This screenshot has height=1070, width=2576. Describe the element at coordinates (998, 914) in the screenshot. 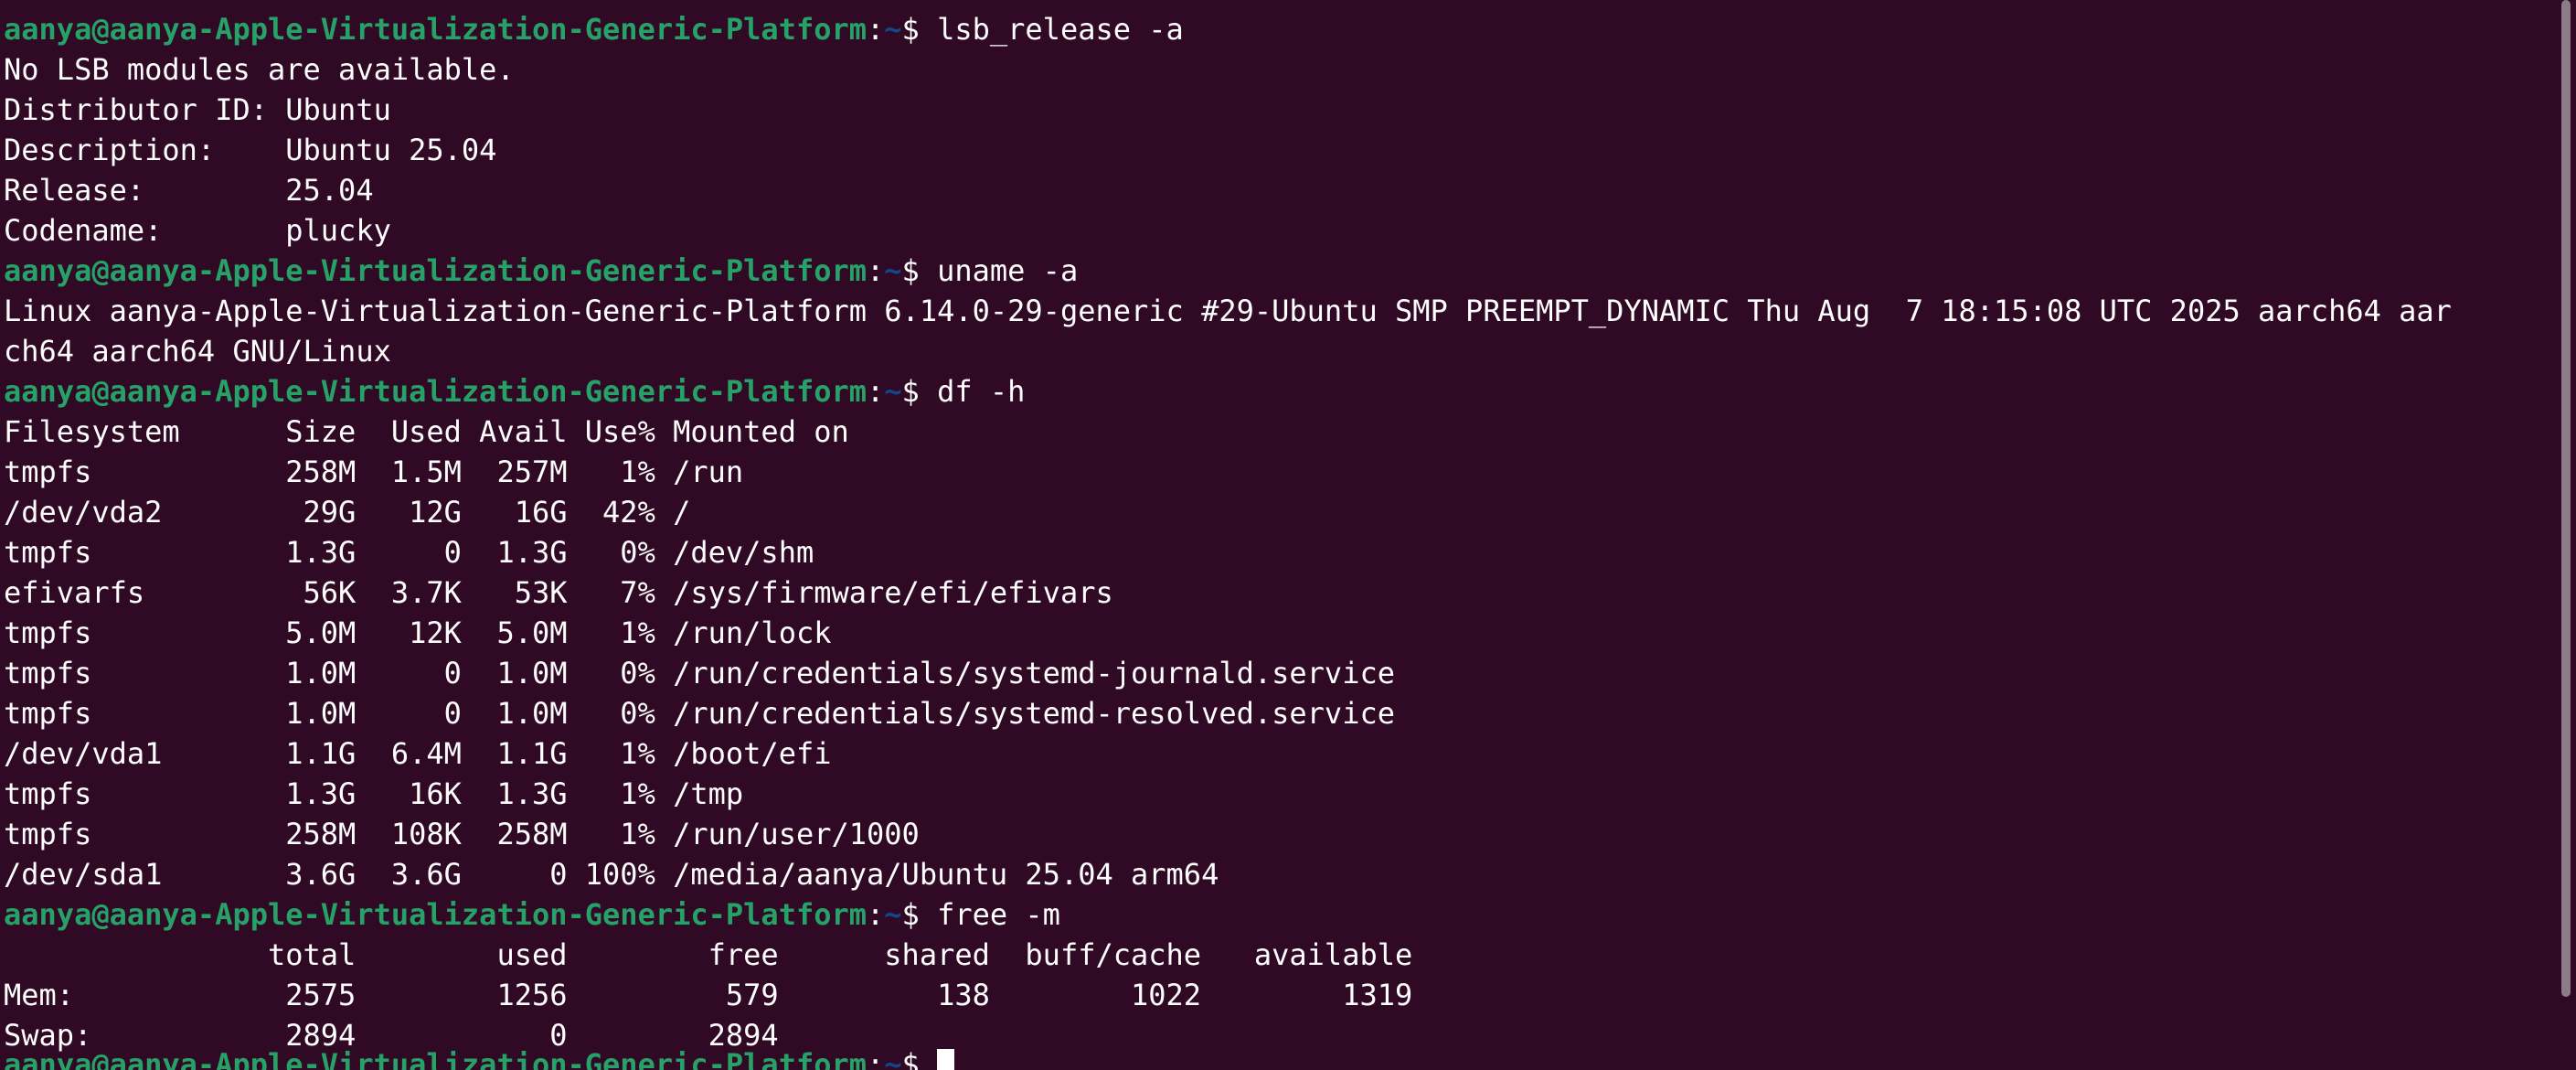

I see `command-text: free -m` at that location.